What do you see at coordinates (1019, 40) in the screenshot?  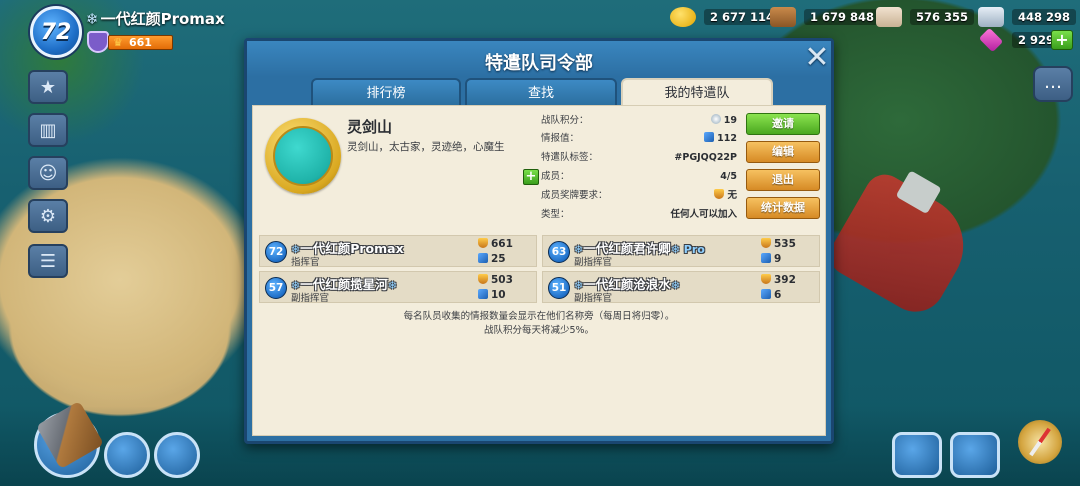 I see `diamond-resource: 2 929` at bounding box center [1019, 40].